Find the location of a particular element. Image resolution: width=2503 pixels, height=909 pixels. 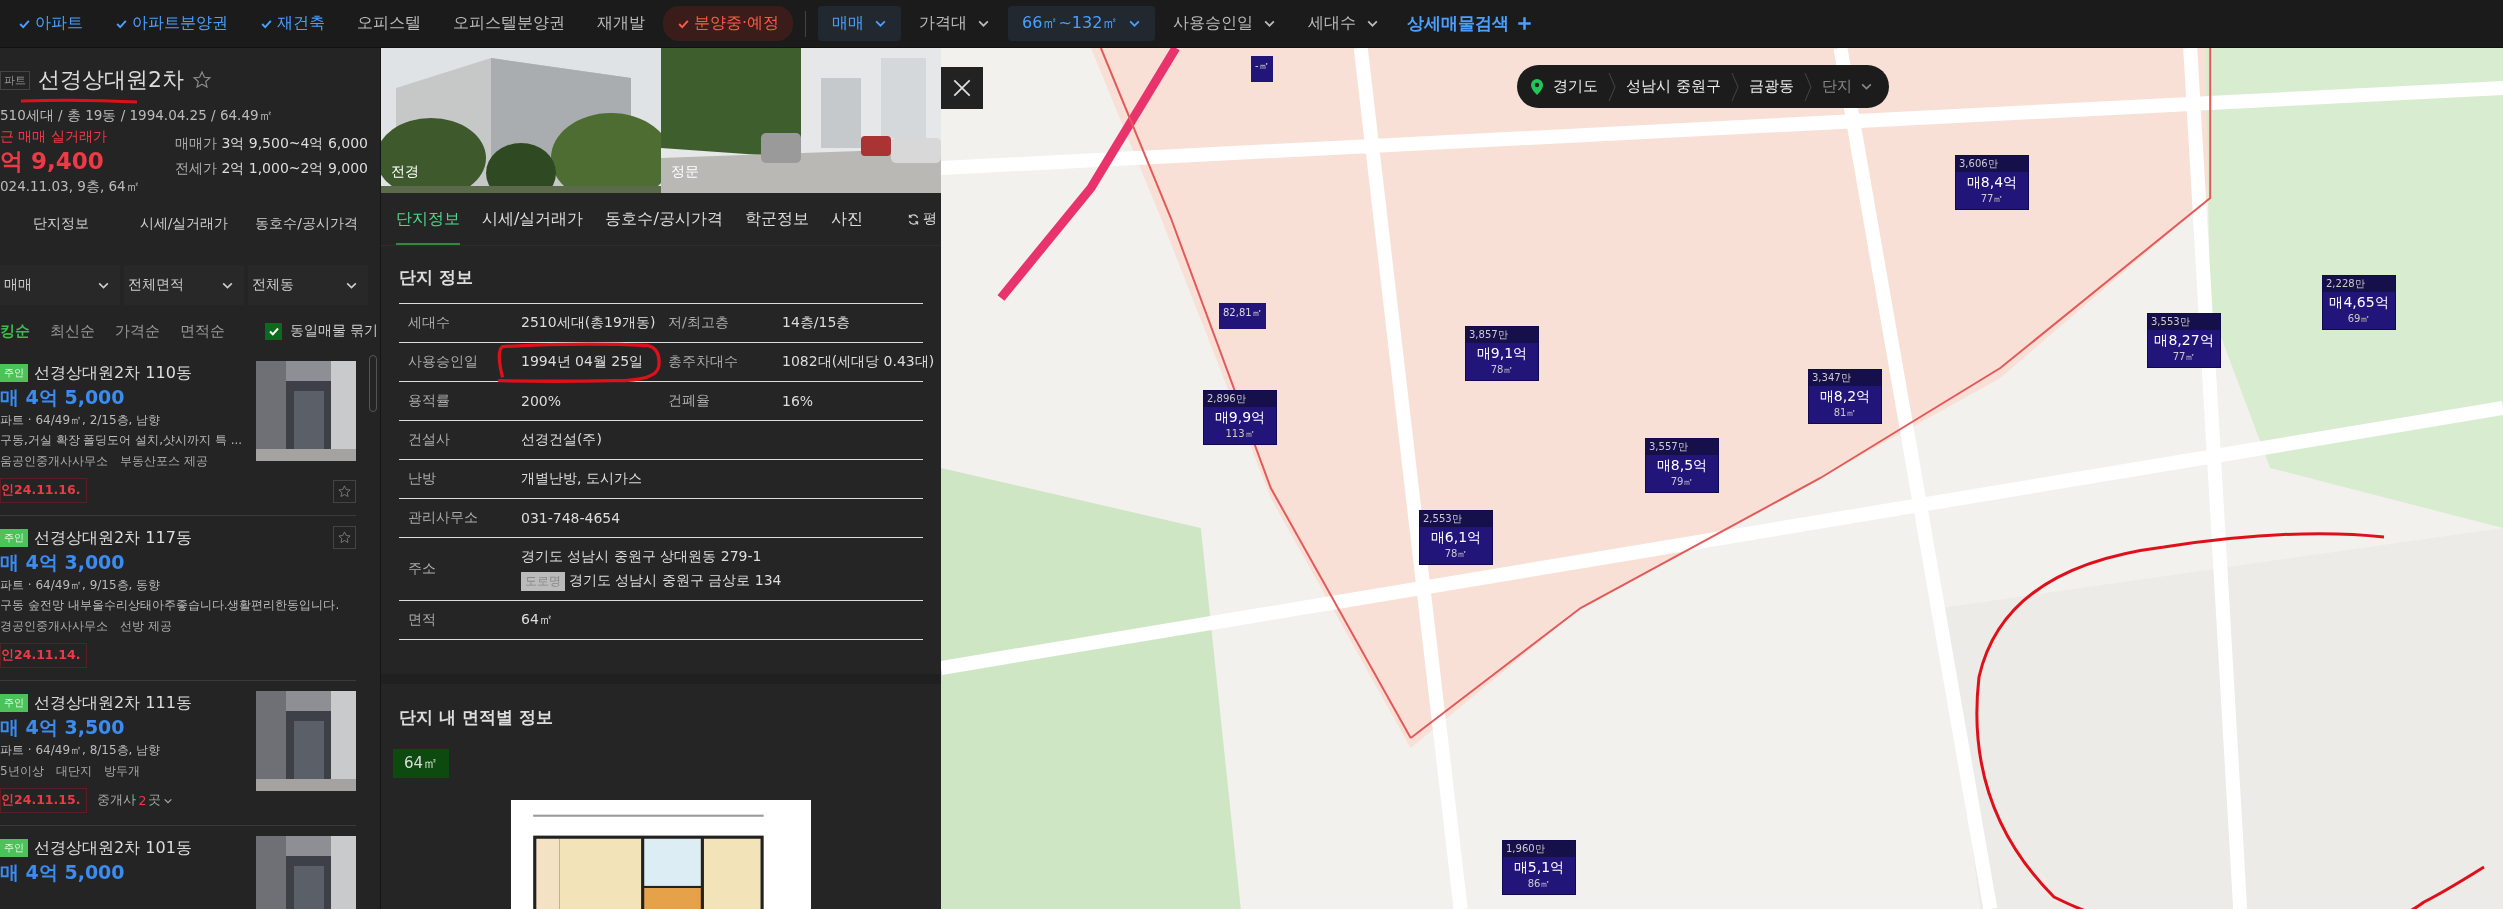

recent-trade-label: 근 매매 실거래가 is located at coordinates (54, 136).